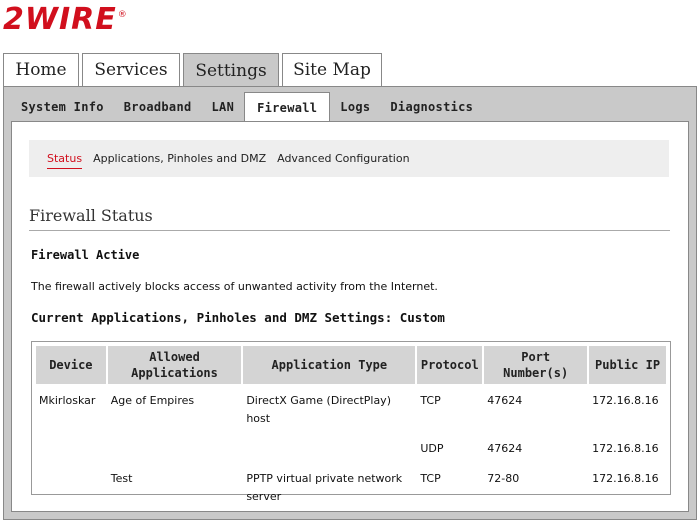 The width and height of the screenshot is (700, 524). What do you see at coordinates (67, 400) in the screenshot?
I see `cell-device: Mkirloskar` at bounding box center [67, 400].